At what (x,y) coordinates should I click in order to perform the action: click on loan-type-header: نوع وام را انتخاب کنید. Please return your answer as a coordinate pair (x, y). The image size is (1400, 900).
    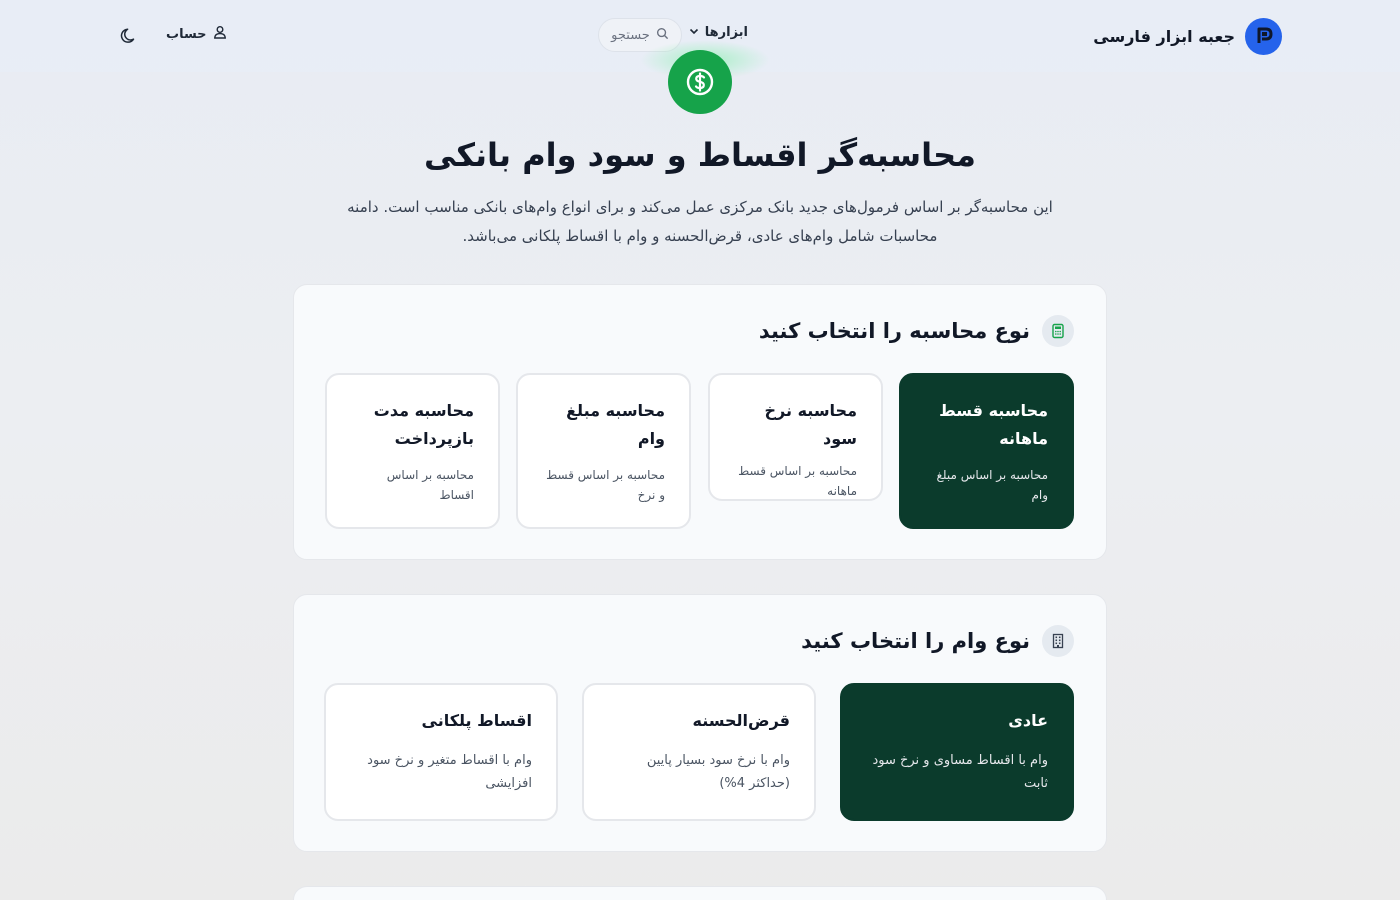
    Looking at the image, I should click on (937, 641).